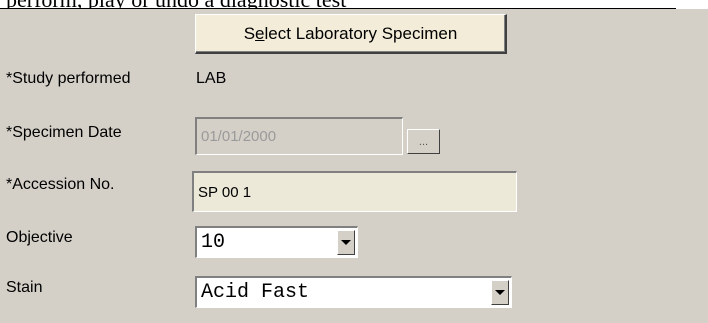 Image resolution: width=708 pixels, height=323 pixels. What do you see at coordinates (354, 191) in the screenshot?
I see `accession-no-field: SP 00 1` at bounding box center [354, 191].